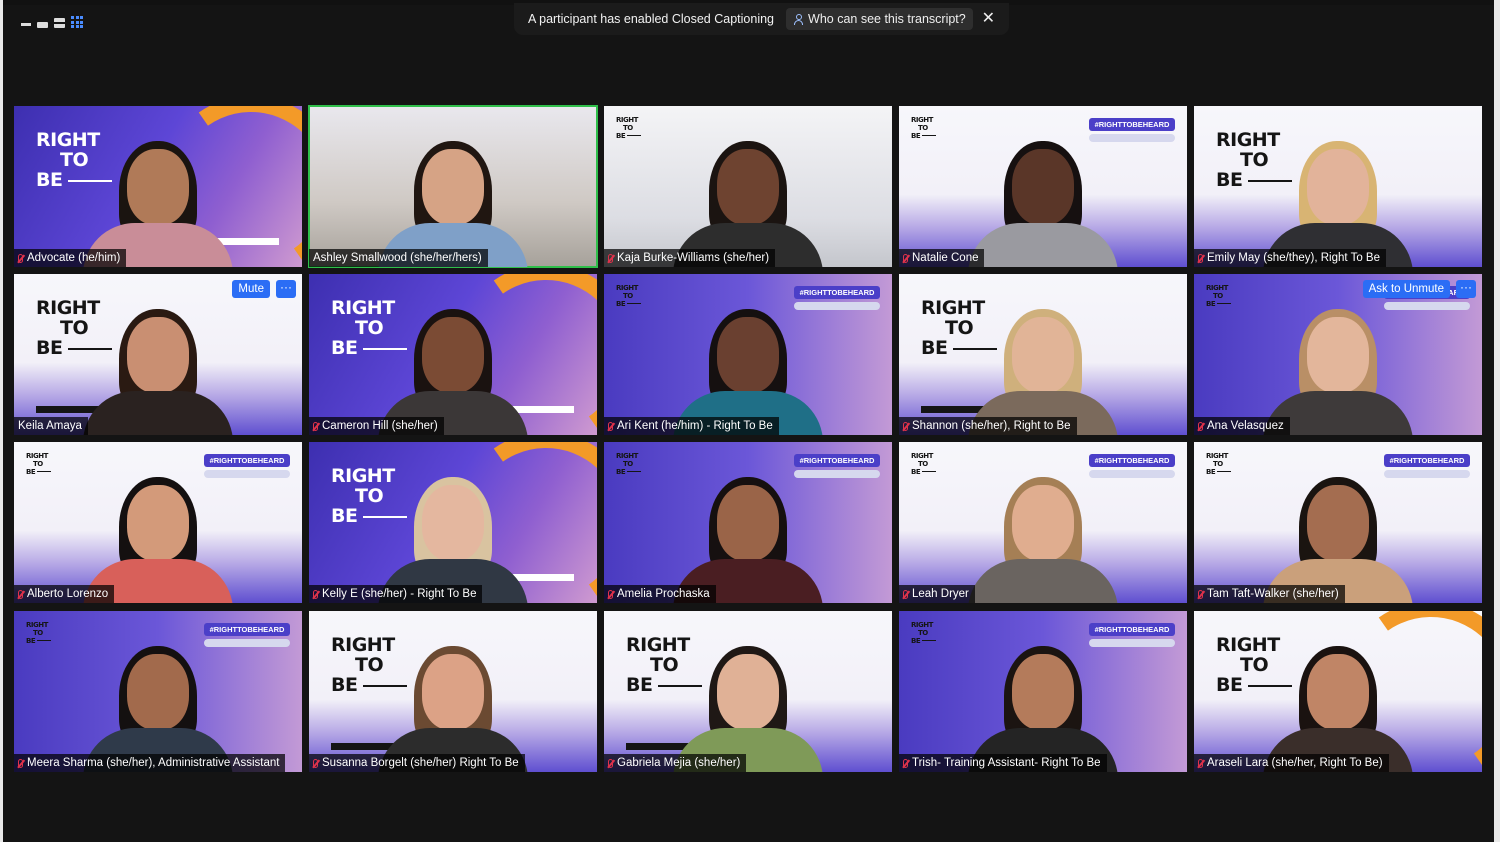 The width and height of the screenshot is (1500, 842). I want to click on participant-name: Shannon (she/her), Right to Be, so click(991, 426).